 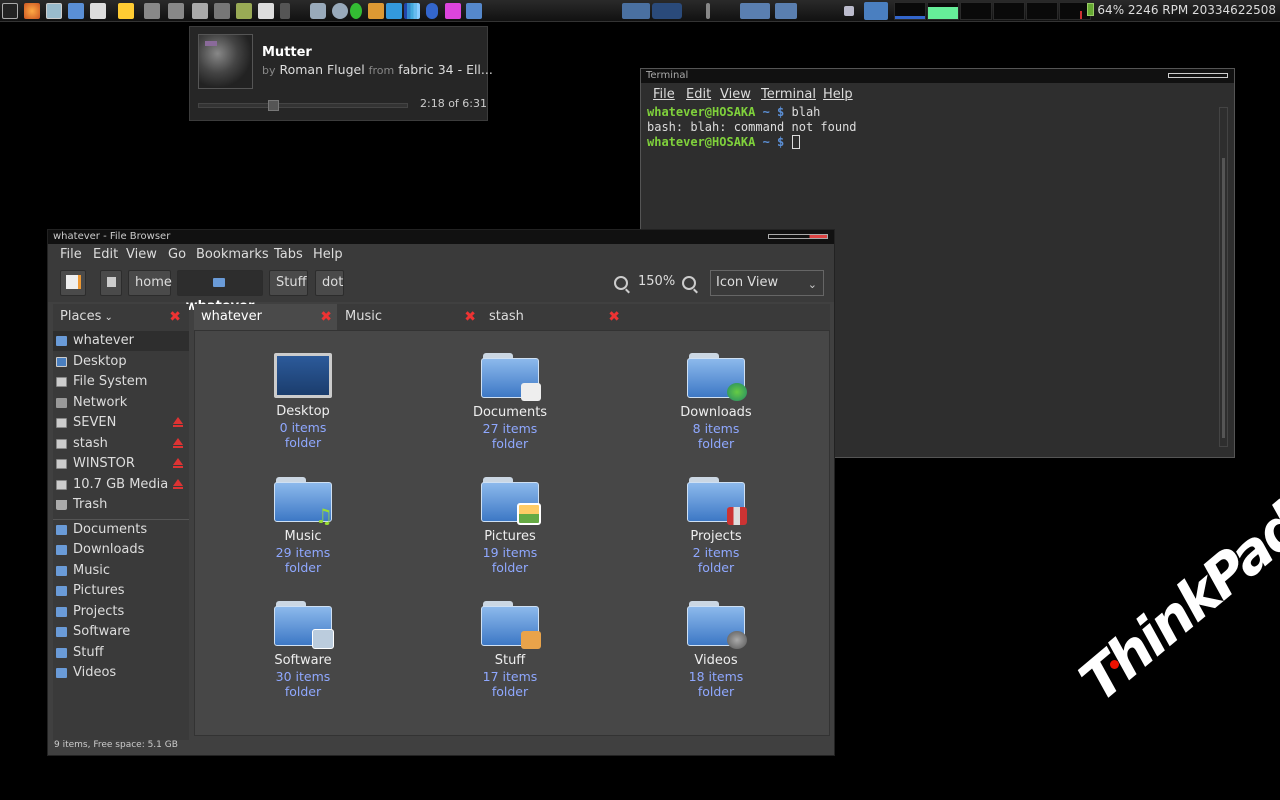 What do you see at coordinates (121, 382) in the screenshot?
I see `sidebar-item-file-system: File System` at bounding box center [121, 382].